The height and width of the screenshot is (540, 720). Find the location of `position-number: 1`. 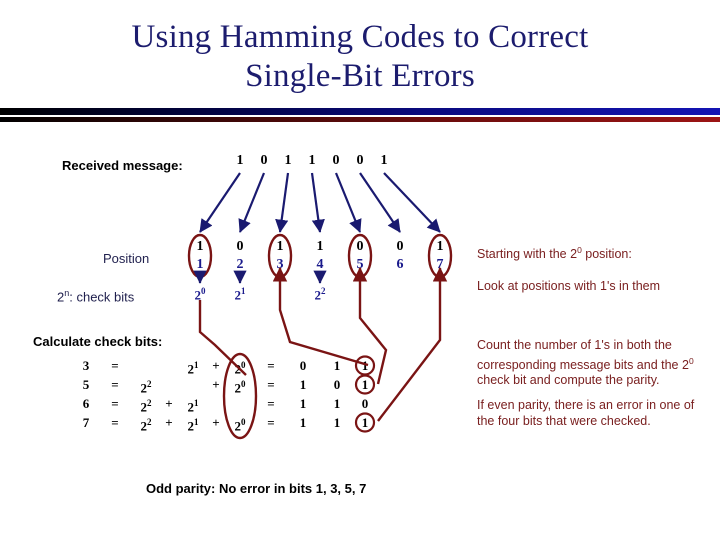

position-number: 1 is located at coordinates (200, 264).